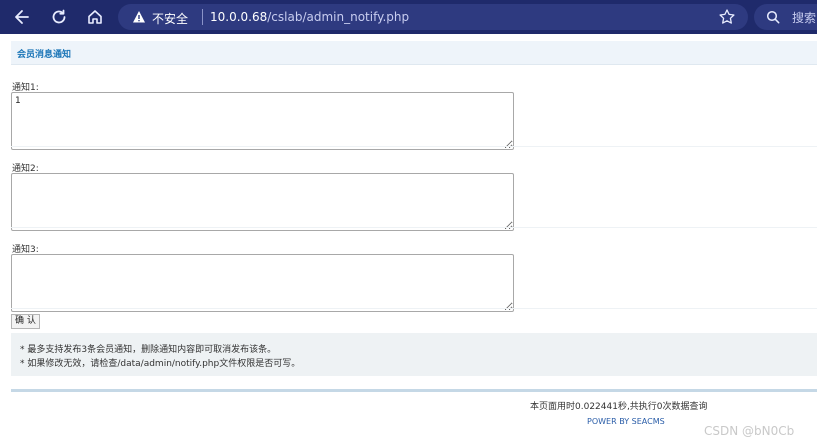 The width and height of the screenshot is (817, 448). I want to click on home-icon, so click(95, 17).